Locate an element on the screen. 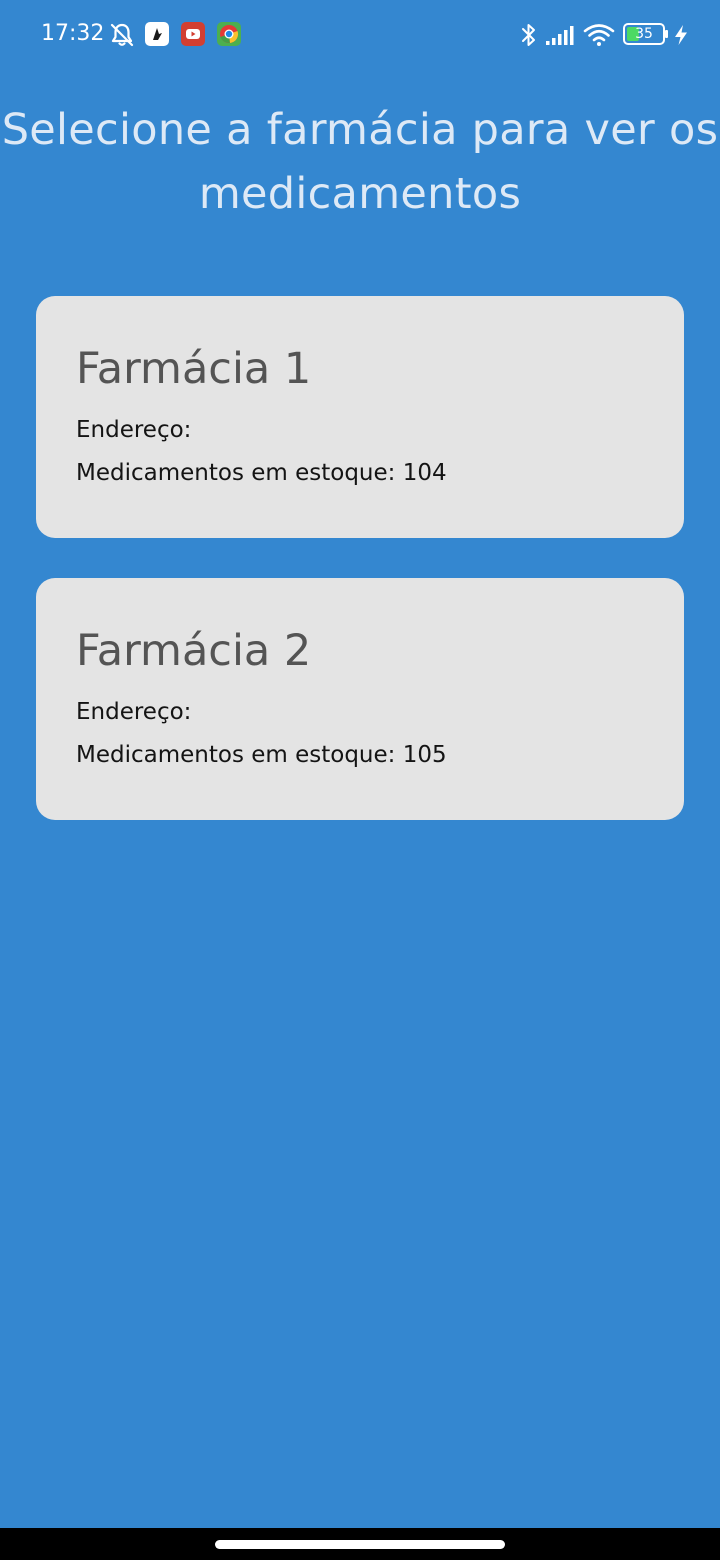 Image resolution: width=720 pixels, height=1560 pixels. pharmacy-stock-count: Medicamentos em estoque: 105 is located at coordinates (261, 755).